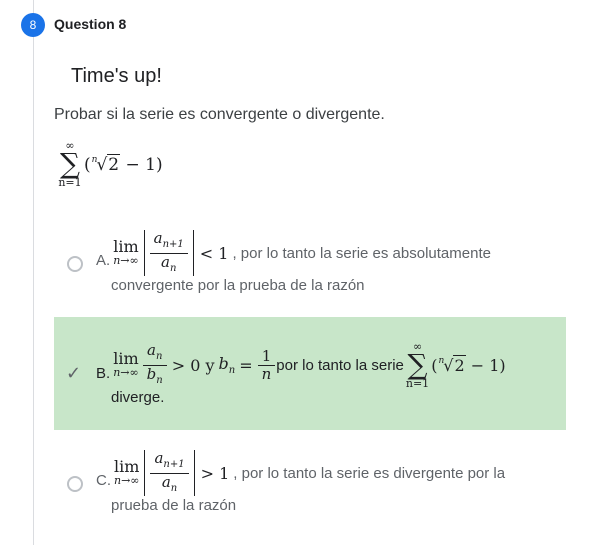 This screenshot has width=591, height=545. What do you see at coordinates (87, 165) in the screenshot?
I see `open-paren: (` at bounding box center [87, 165].